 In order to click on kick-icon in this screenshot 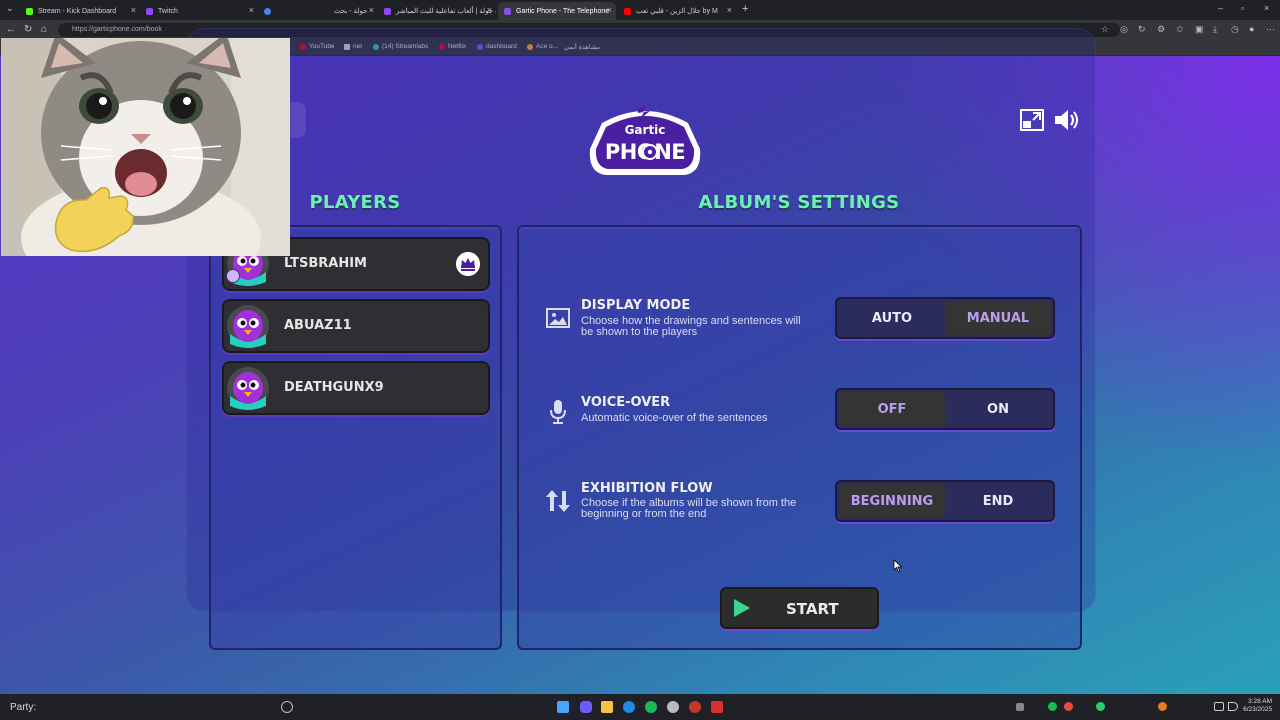, I will do `click(29, 11)`.